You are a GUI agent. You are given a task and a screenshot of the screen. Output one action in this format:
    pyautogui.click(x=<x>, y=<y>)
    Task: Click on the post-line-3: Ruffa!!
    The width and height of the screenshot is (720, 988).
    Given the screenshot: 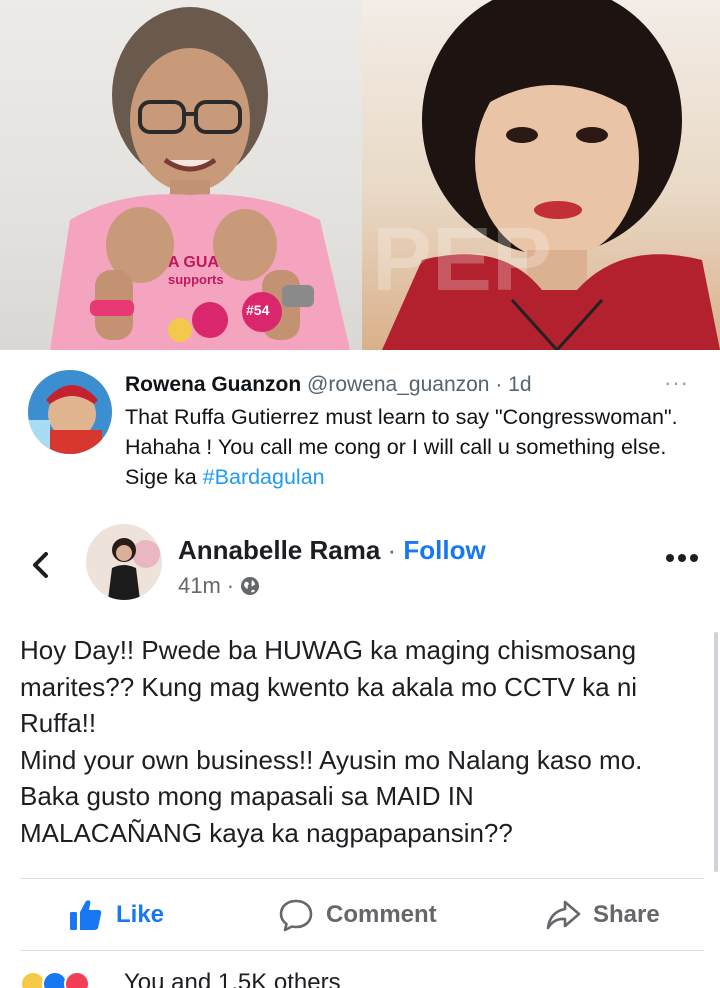 What is the action you would take?
    pyautogui.click(x=58, y=723)
    